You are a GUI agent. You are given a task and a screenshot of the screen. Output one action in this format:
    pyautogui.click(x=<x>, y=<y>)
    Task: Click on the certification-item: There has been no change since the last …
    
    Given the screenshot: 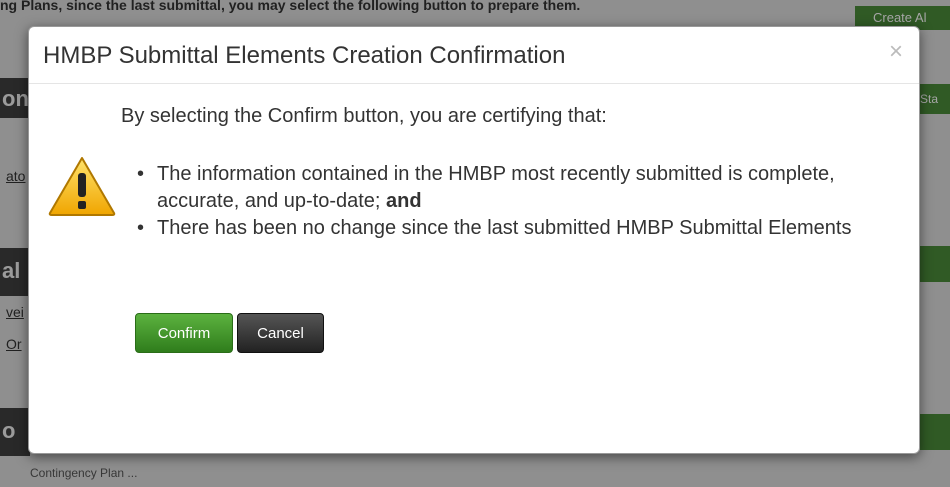 What is the action you would take?
    pyautogui.click(x=513, y=228)
    